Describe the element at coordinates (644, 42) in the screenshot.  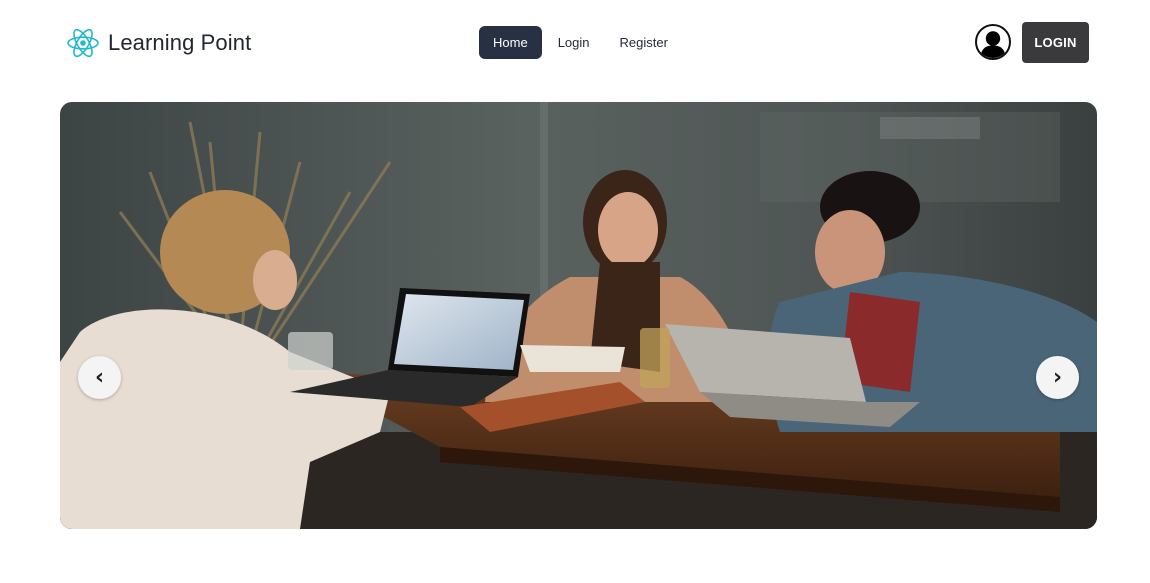
I see `nav-link-register: Register` at that location.